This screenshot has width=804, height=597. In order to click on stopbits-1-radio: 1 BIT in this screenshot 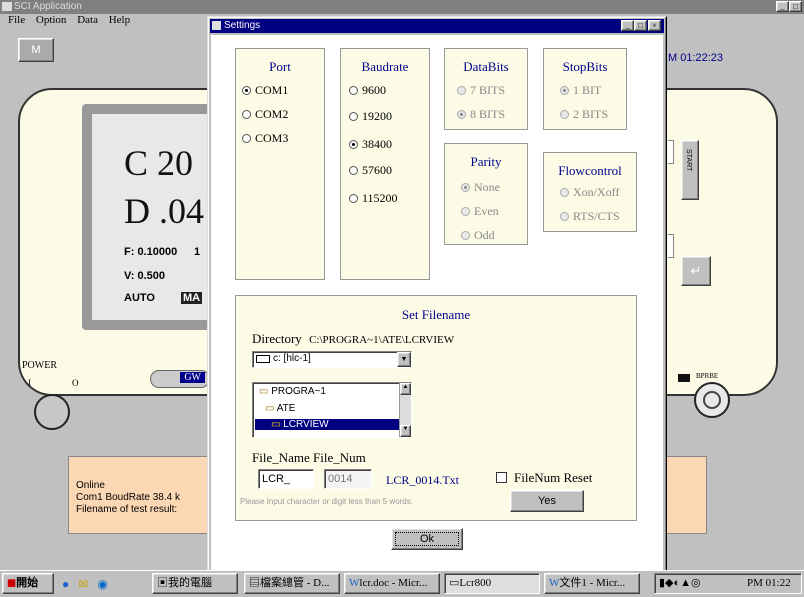, I will do `click(580, 90)`.